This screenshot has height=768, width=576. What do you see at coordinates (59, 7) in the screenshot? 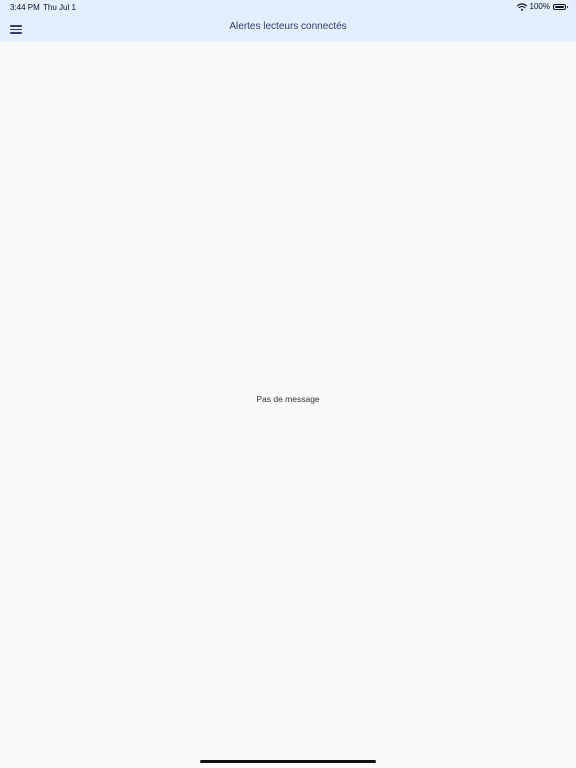
I see `status-date: Thu Jul 1` at bounding box center [59, 7].